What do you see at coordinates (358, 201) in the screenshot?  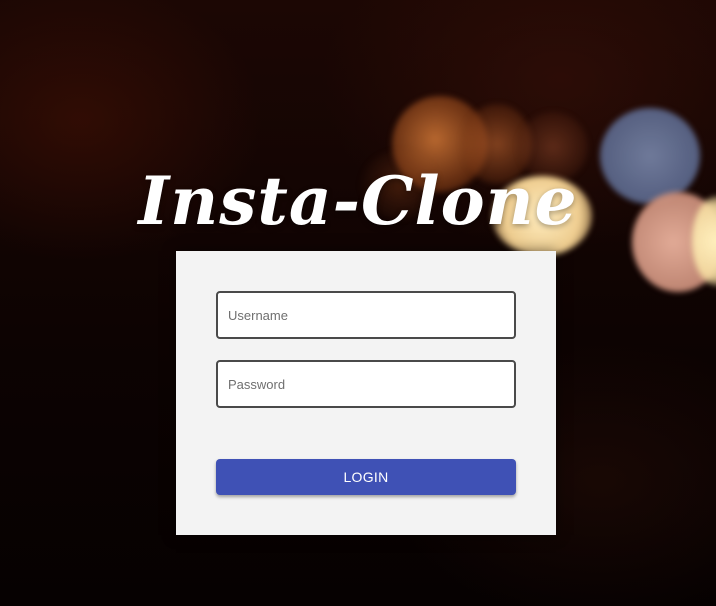 I see `app-title: Insta-Clone` at bounding box center [358, 201].